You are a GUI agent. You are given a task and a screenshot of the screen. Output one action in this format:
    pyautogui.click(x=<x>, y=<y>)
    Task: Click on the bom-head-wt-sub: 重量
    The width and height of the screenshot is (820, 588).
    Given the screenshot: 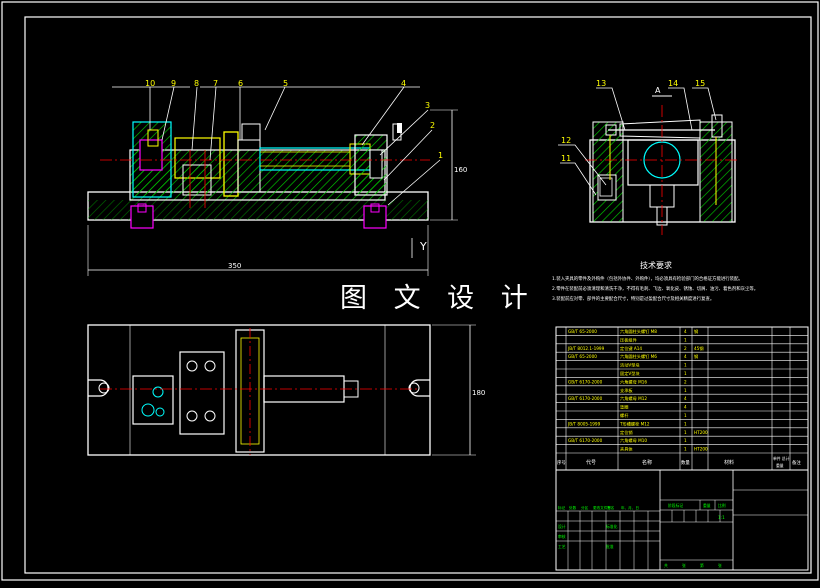 What is the action you would take?
    pyautogui.click(x=780, y=465)
    